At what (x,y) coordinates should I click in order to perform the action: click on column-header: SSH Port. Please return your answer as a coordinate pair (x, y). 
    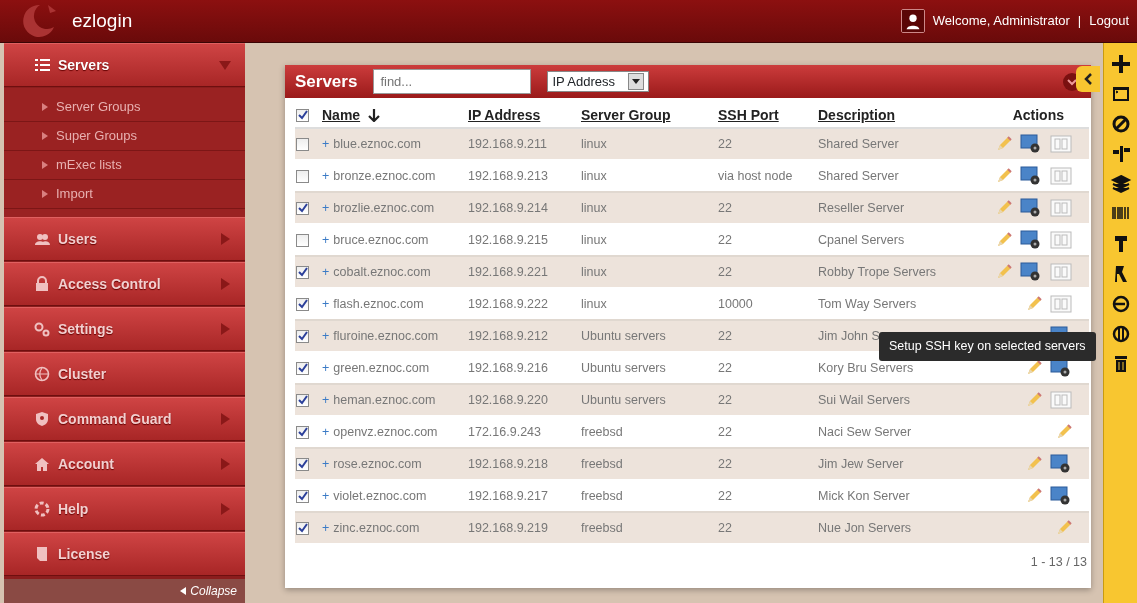
    Looking at the image, I should click on (748, 115).